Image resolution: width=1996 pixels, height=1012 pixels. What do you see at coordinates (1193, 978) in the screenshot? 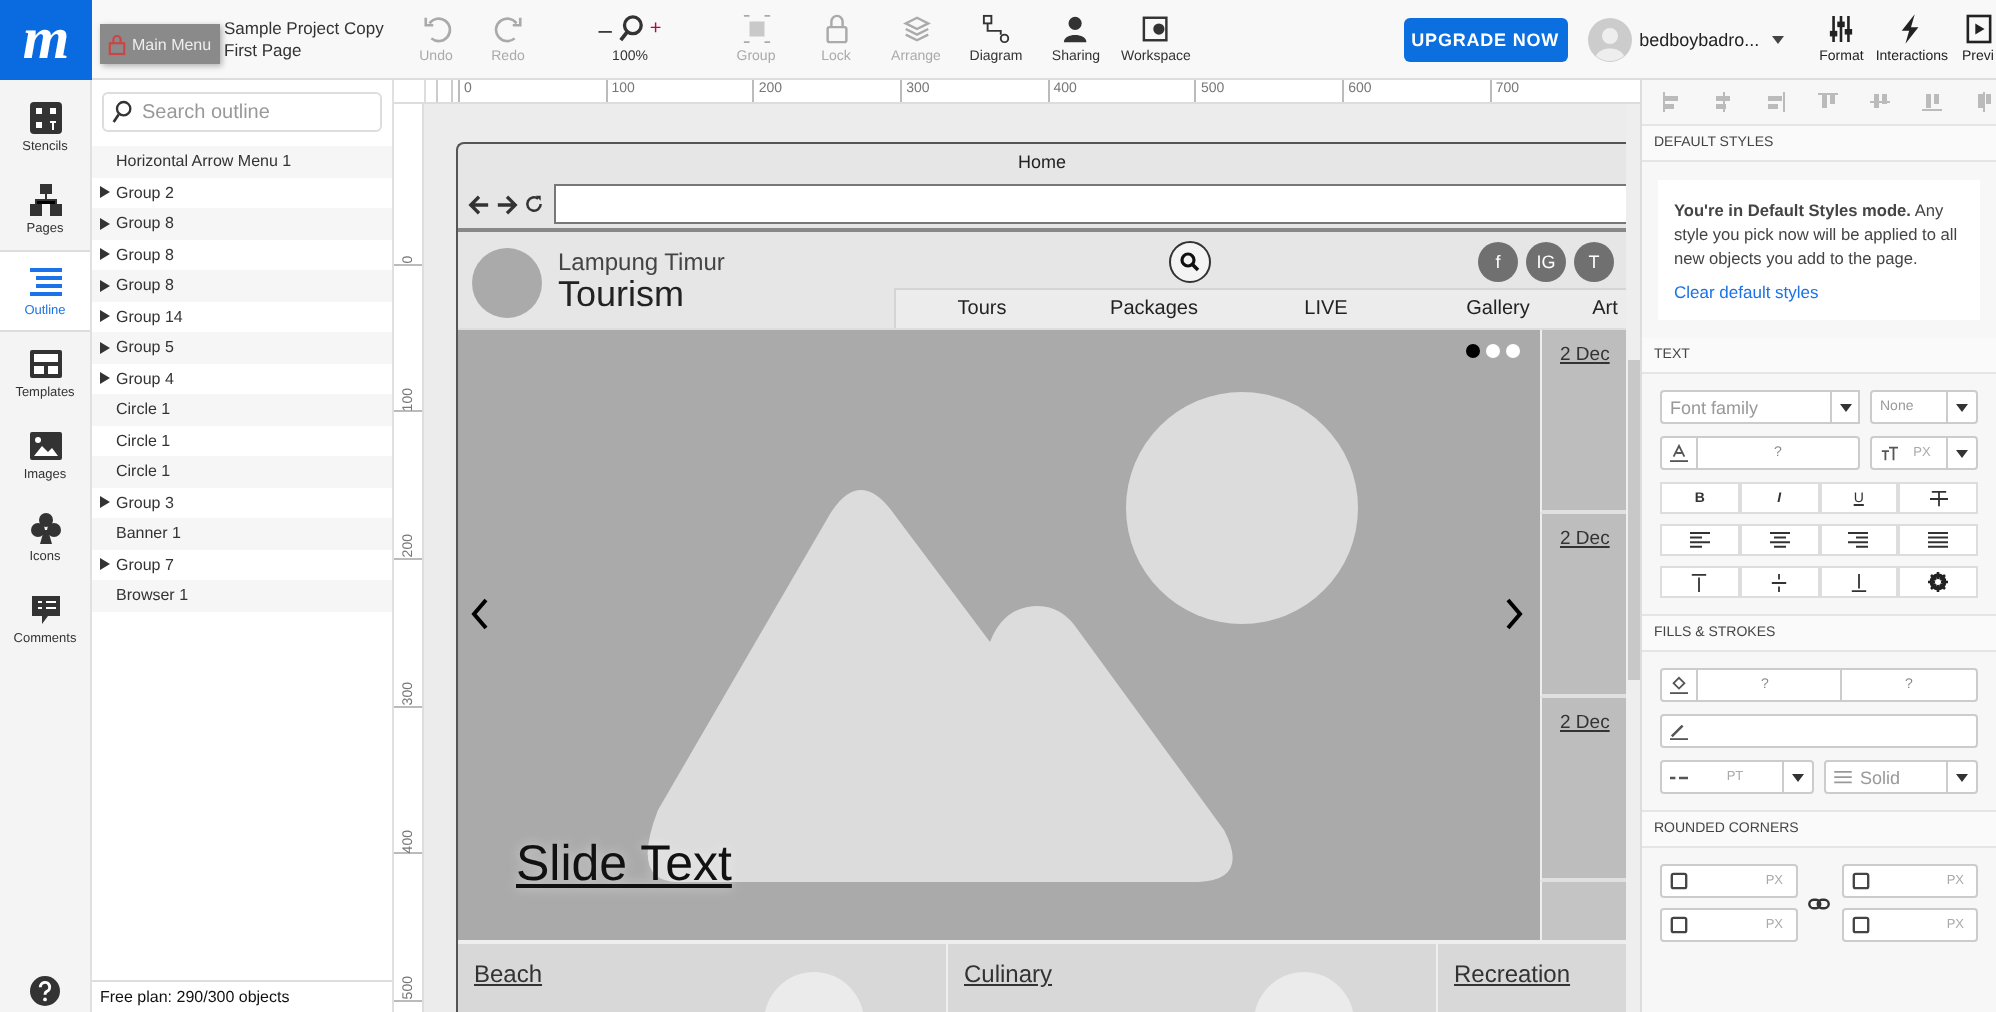
I see `category-card: Culinary` at bounding box center [1193, 978].